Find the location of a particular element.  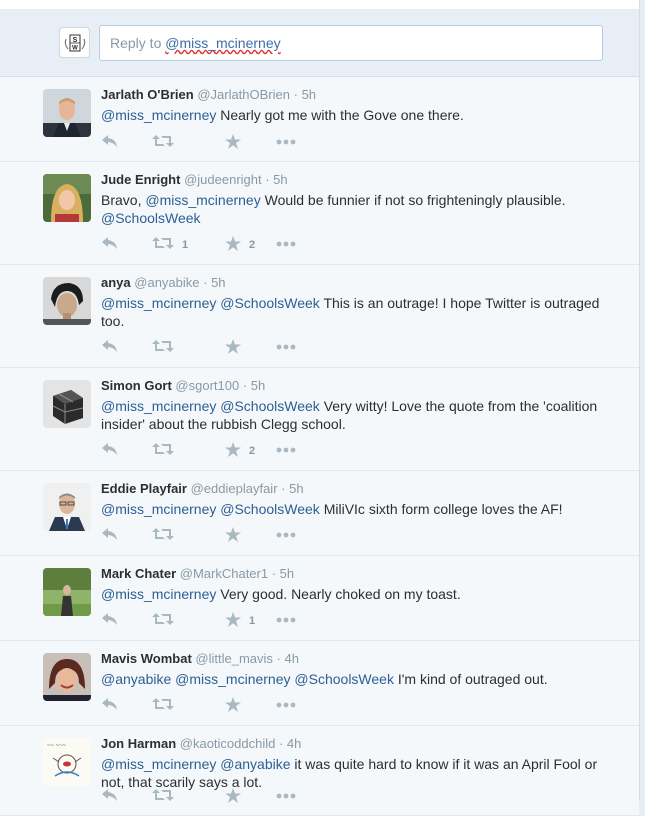

screen-name: @eddieplayfair is located at coordinates (234, 488).